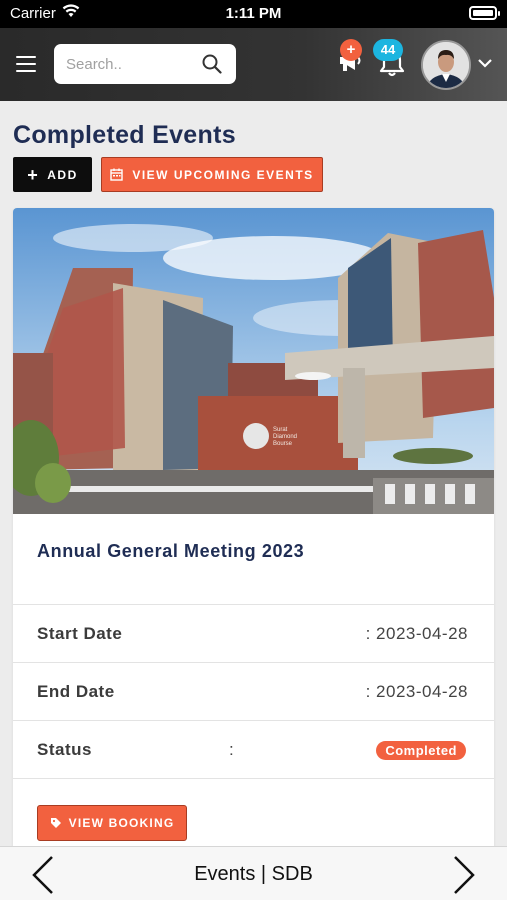 This screenshot has width=507, height=900. What do you see at coordinates (280, 430) in the screenshot?
I see `building-sign-line1: Surat` at bounding box center [280, 430].